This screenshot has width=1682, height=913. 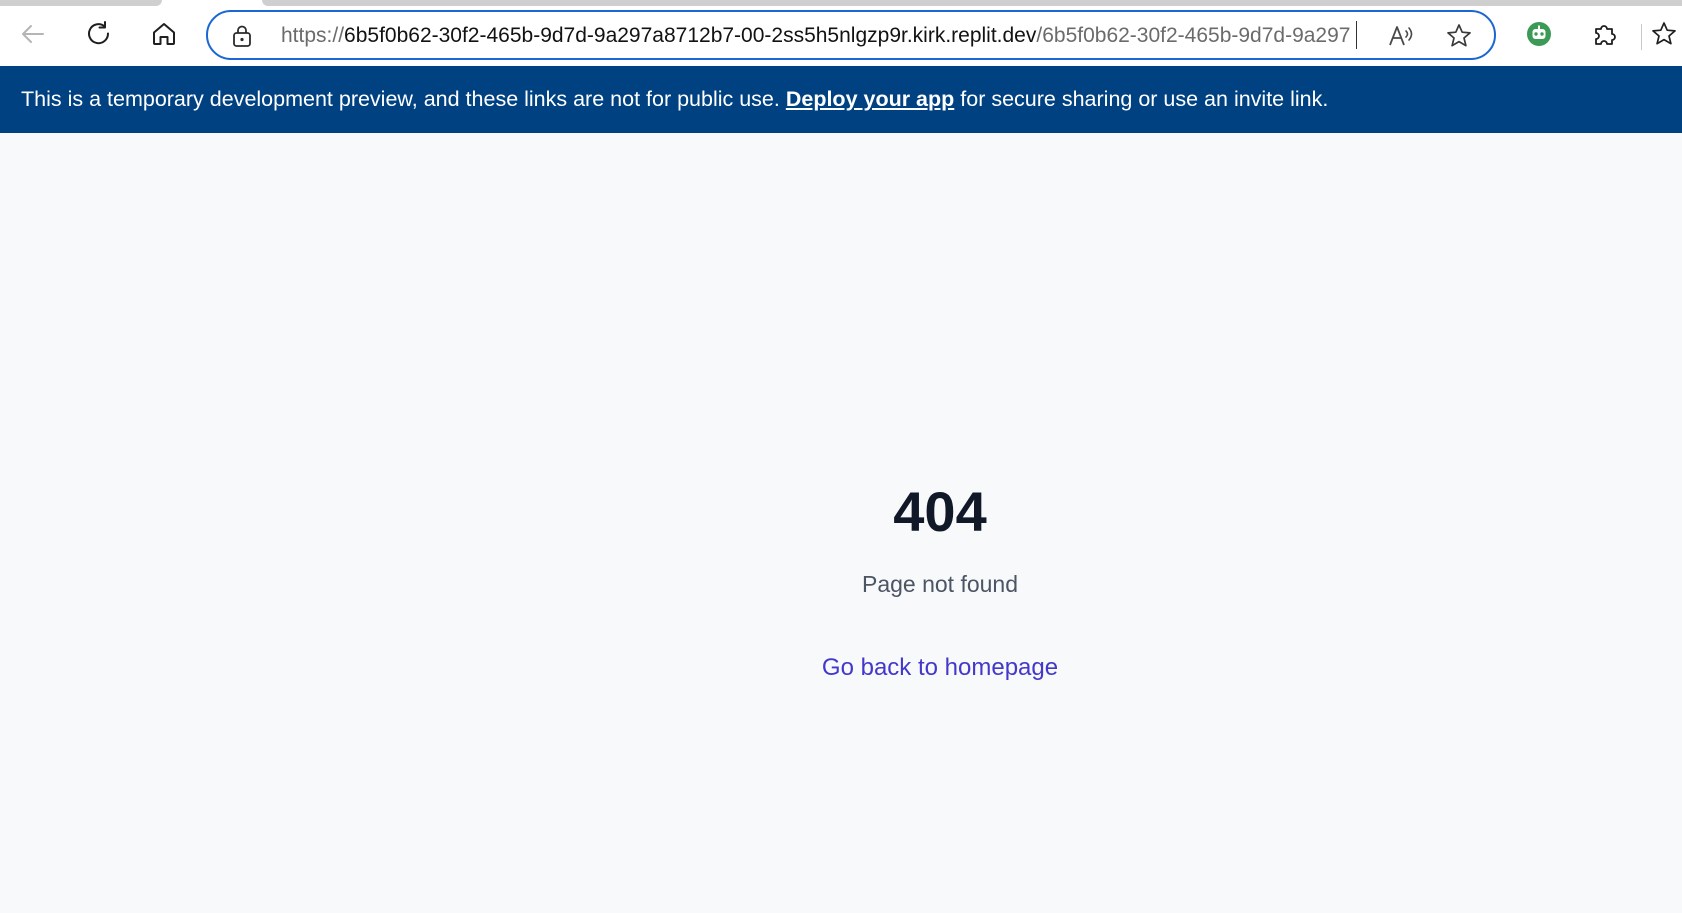 I want to click on extension-button, so click(x=1539, y=34).